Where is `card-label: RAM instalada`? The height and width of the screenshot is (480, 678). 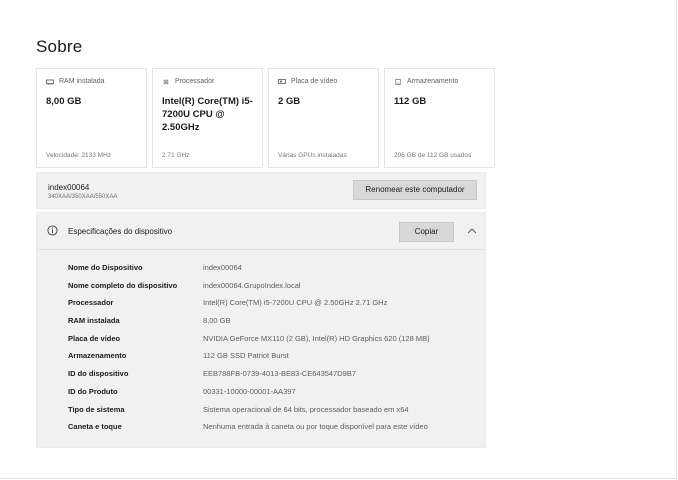
card-label: RAM instalada is located at coordinates (82, 81).